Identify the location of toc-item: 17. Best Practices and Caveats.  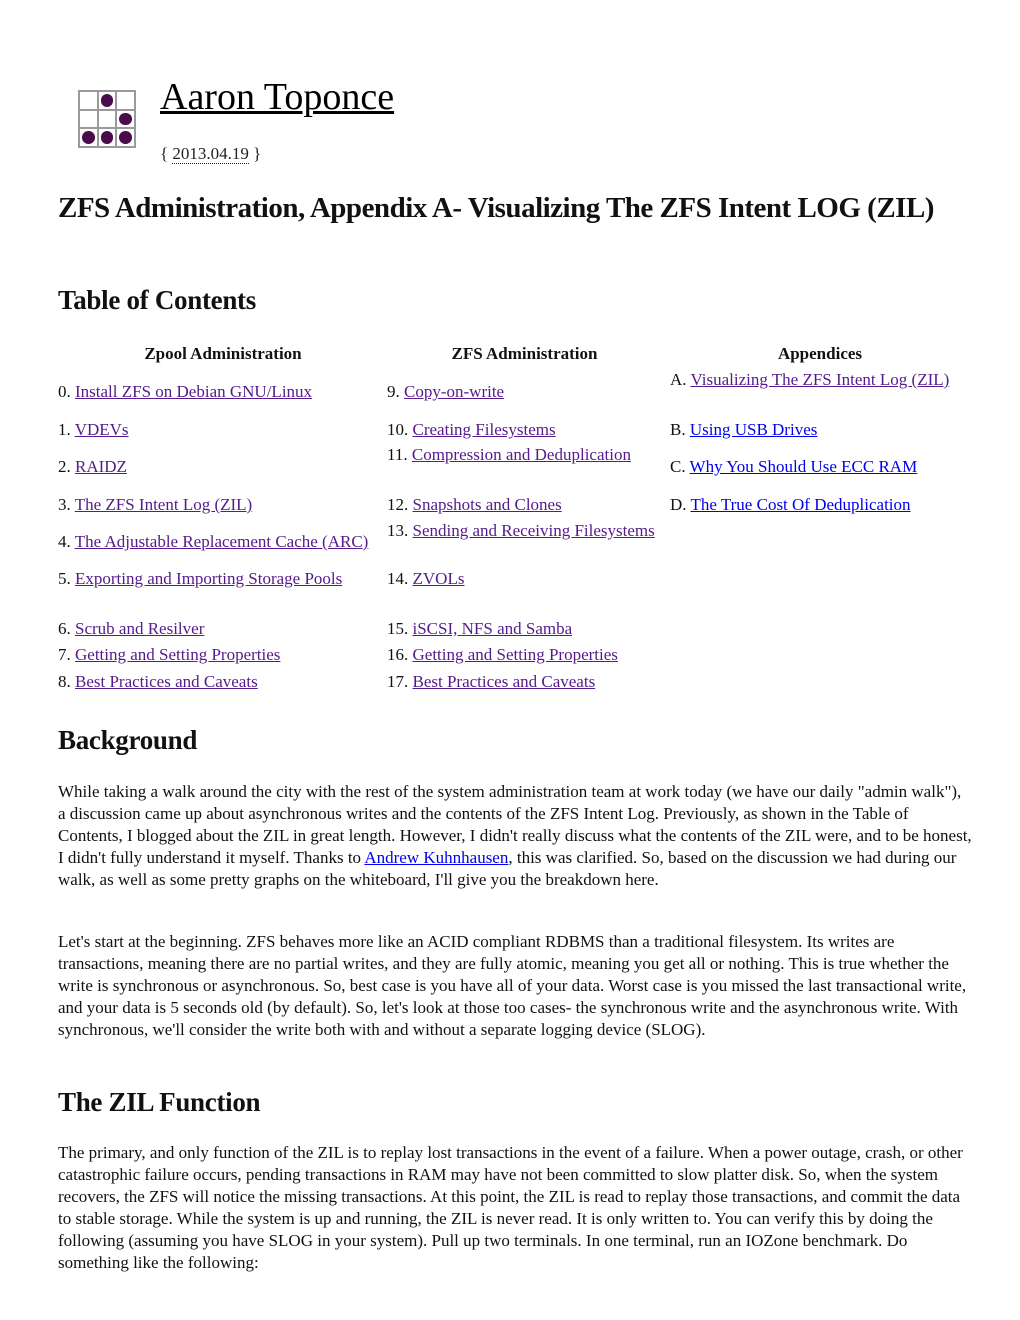
(523, 682).